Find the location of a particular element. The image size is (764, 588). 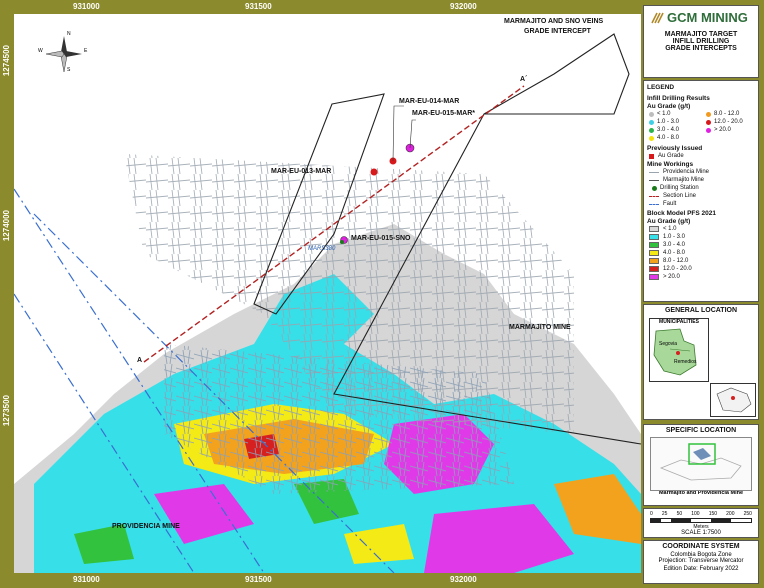

workings-item: Fault is located at coordinates (703, 204).